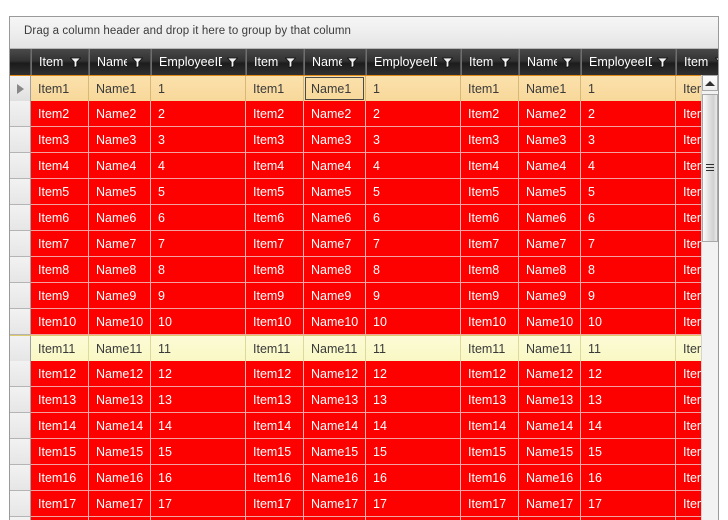  What do you see at coordinates (364, 140) in the screenshot?
I see `table-row: Item3 Name3 3 Item3 Name3 3 Item3 Name3 3 Item3` at bounding box center [364, 140].